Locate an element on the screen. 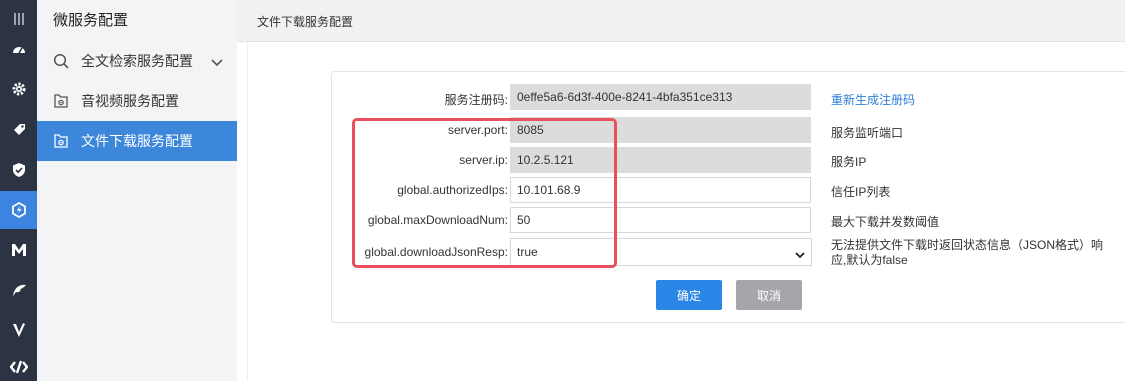  registration-code-field: 0effe5a6-6d3f-400e-8241-4bfa351ce313 is located at coordinates (660, 97).